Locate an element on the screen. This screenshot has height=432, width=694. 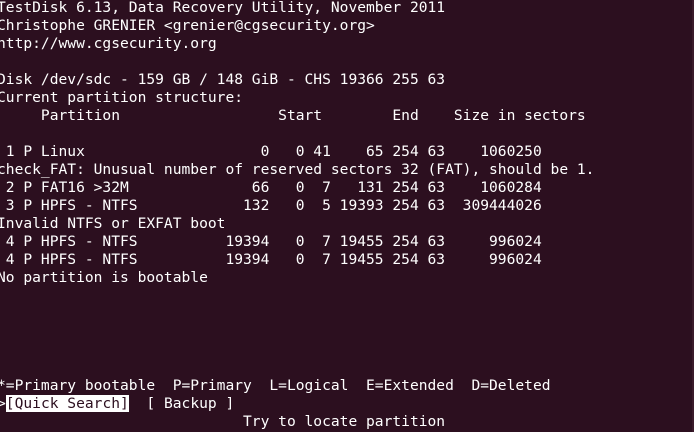
action-menu: >[Quick Search] [ Backup ] is located at coordinates (117, 404).